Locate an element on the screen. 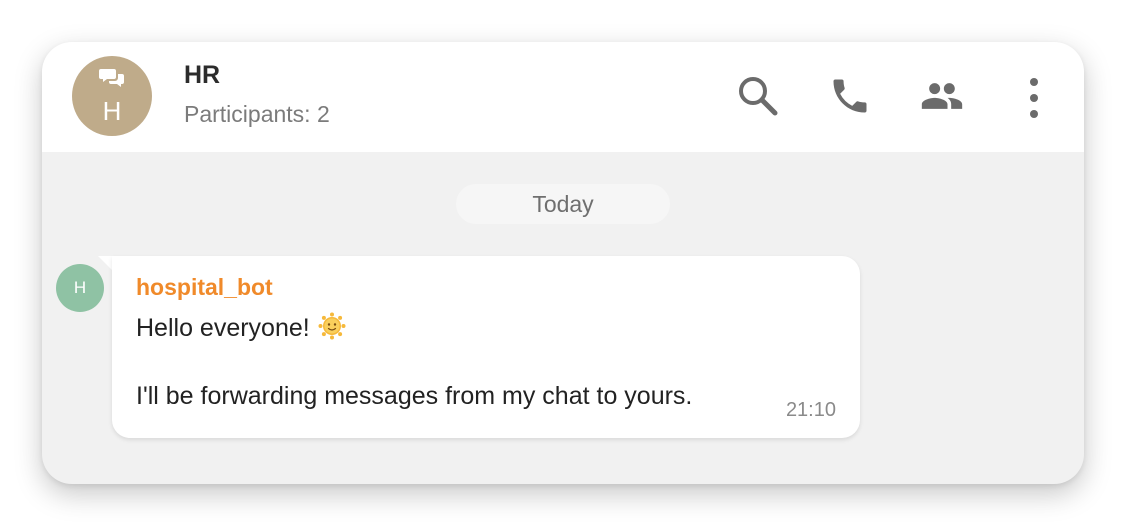 This screenshot has height=526, width=1126. chat-title: HR is located at coordinates (202, 75).